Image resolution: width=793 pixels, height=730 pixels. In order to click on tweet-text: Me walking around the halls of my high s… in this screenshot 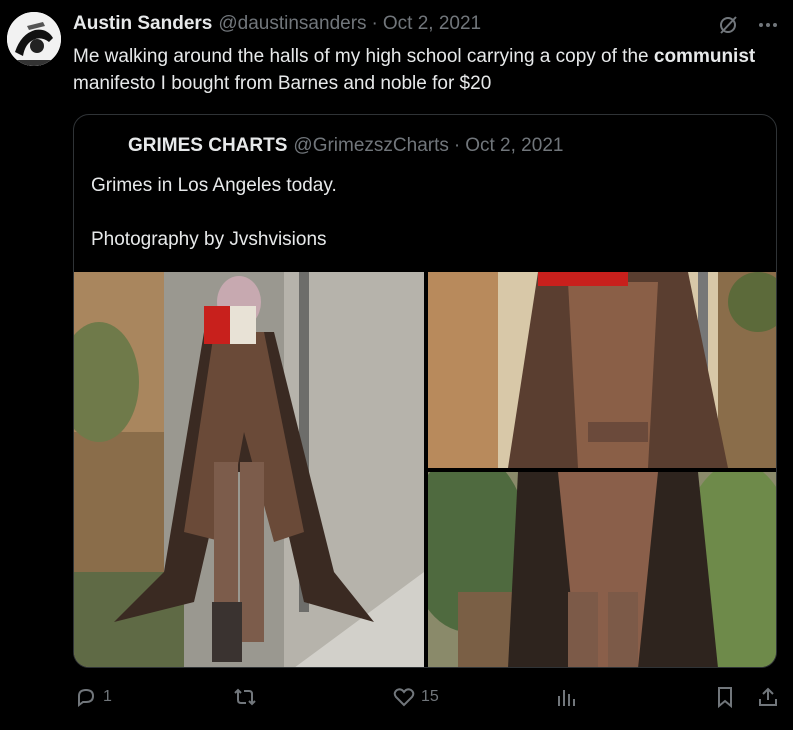, I will do `click(423, 70)`.